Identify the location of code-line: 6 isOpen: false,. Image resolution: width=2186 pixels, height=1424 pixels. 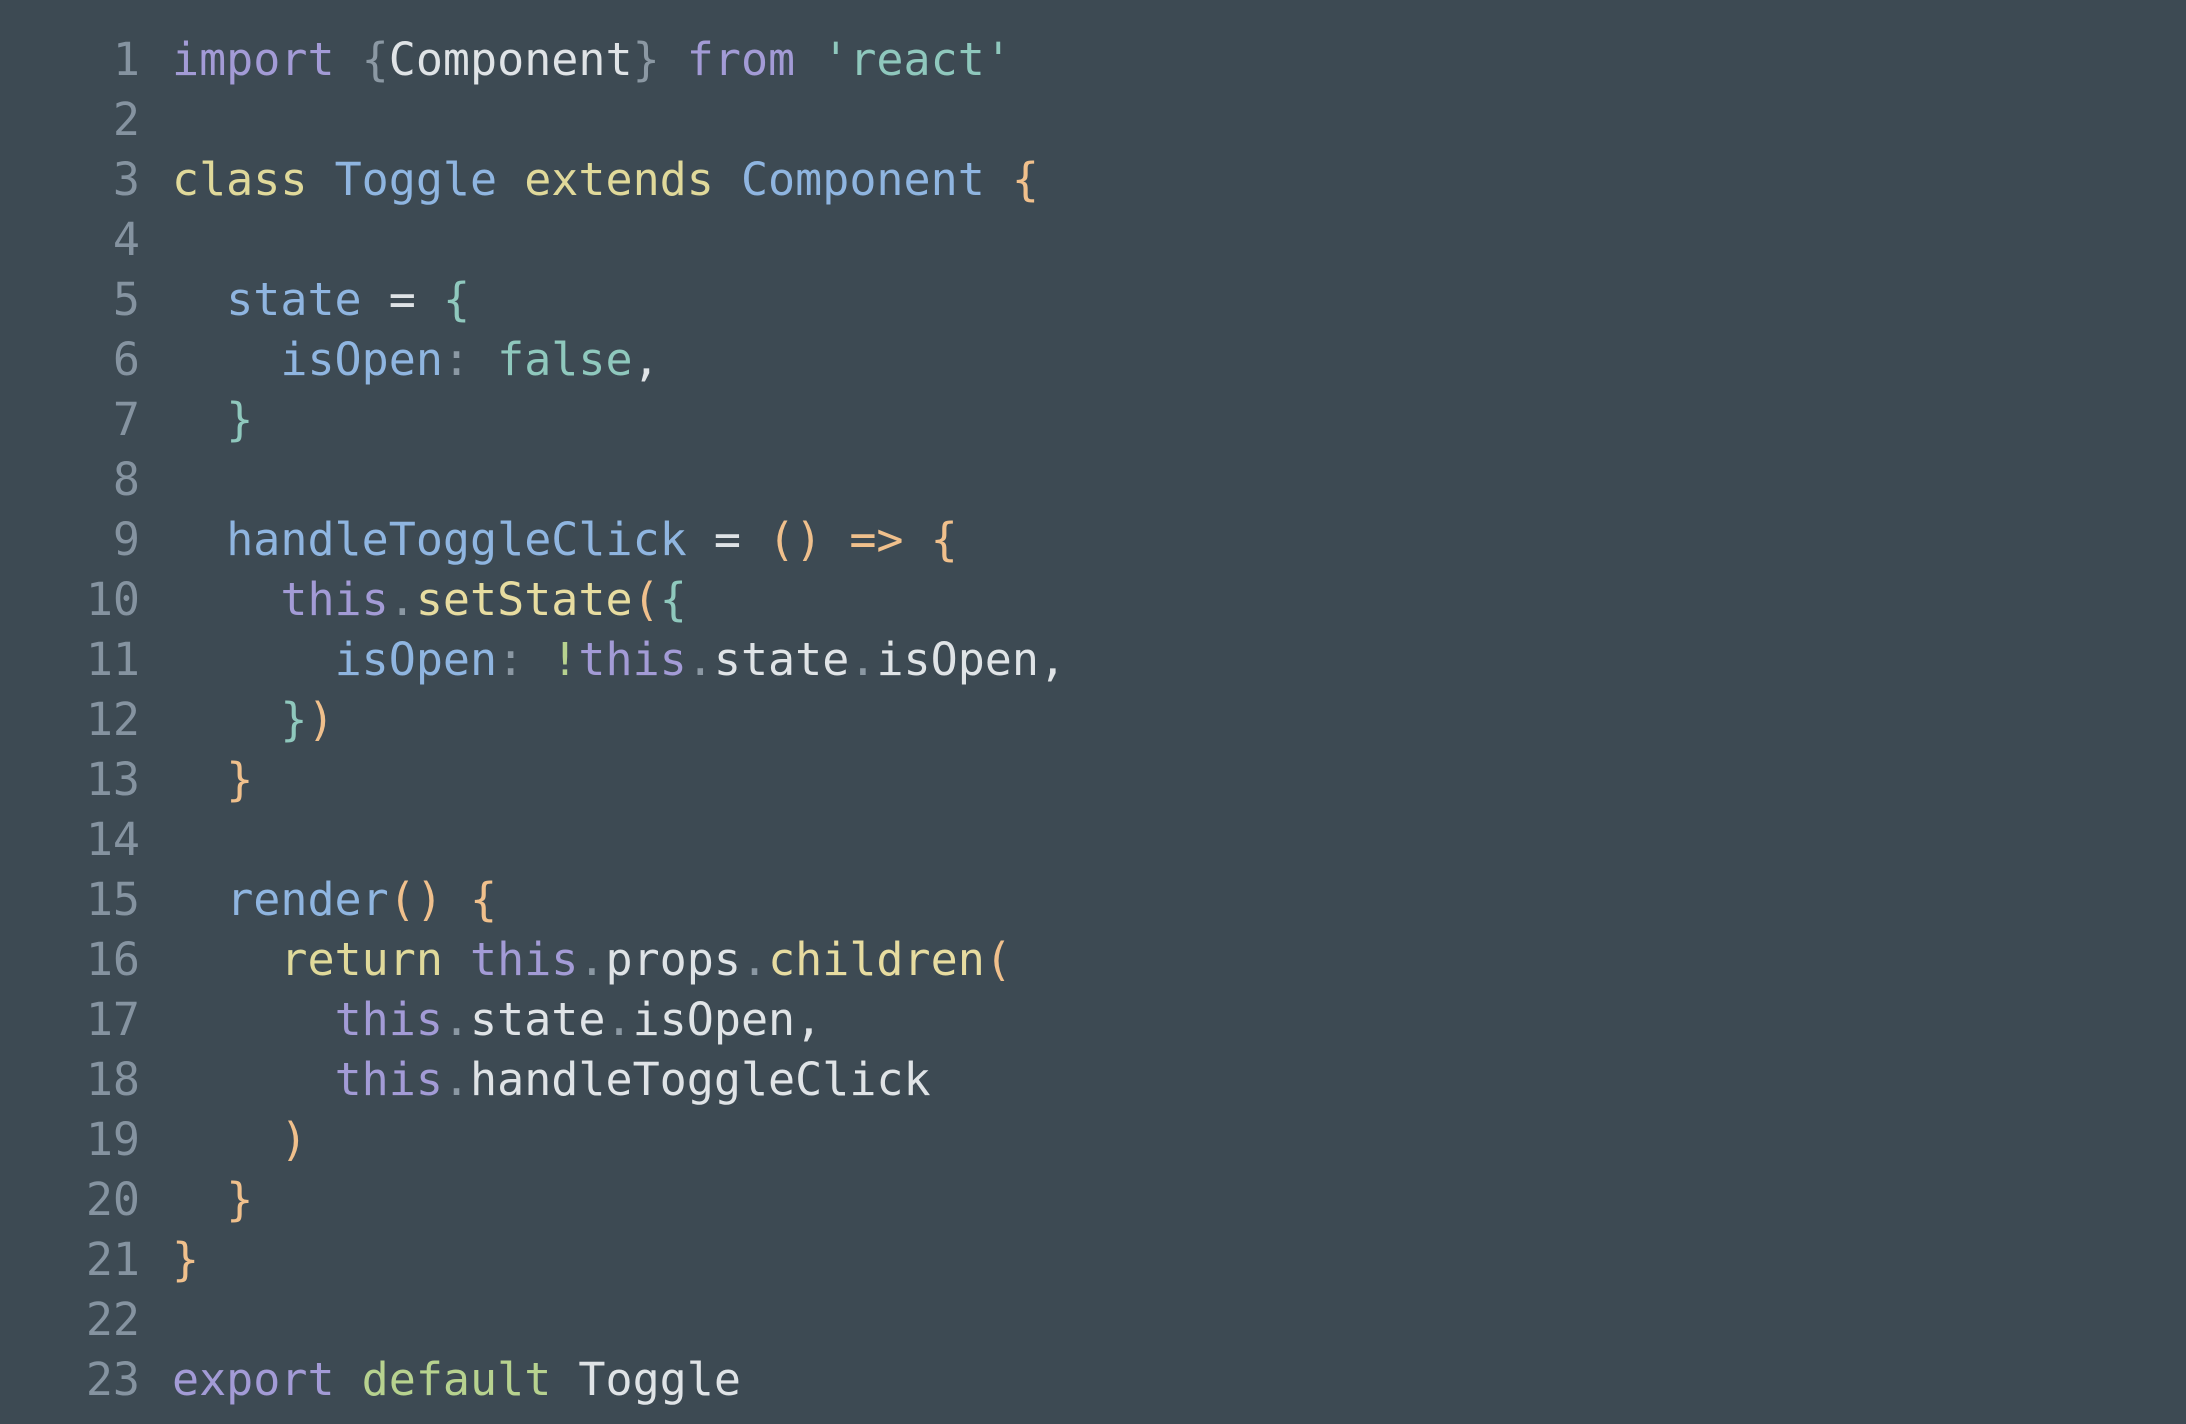
(533, 360).